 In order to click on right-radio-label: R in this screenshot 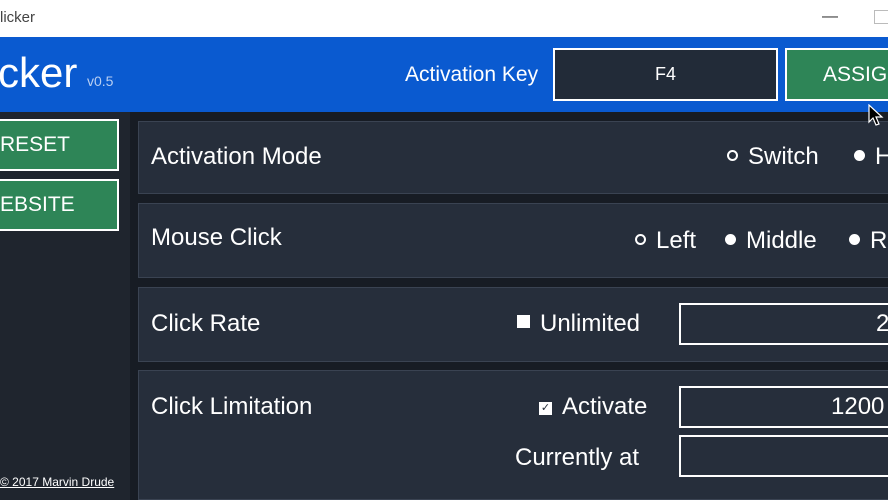, I will do `click(879, 240)`.